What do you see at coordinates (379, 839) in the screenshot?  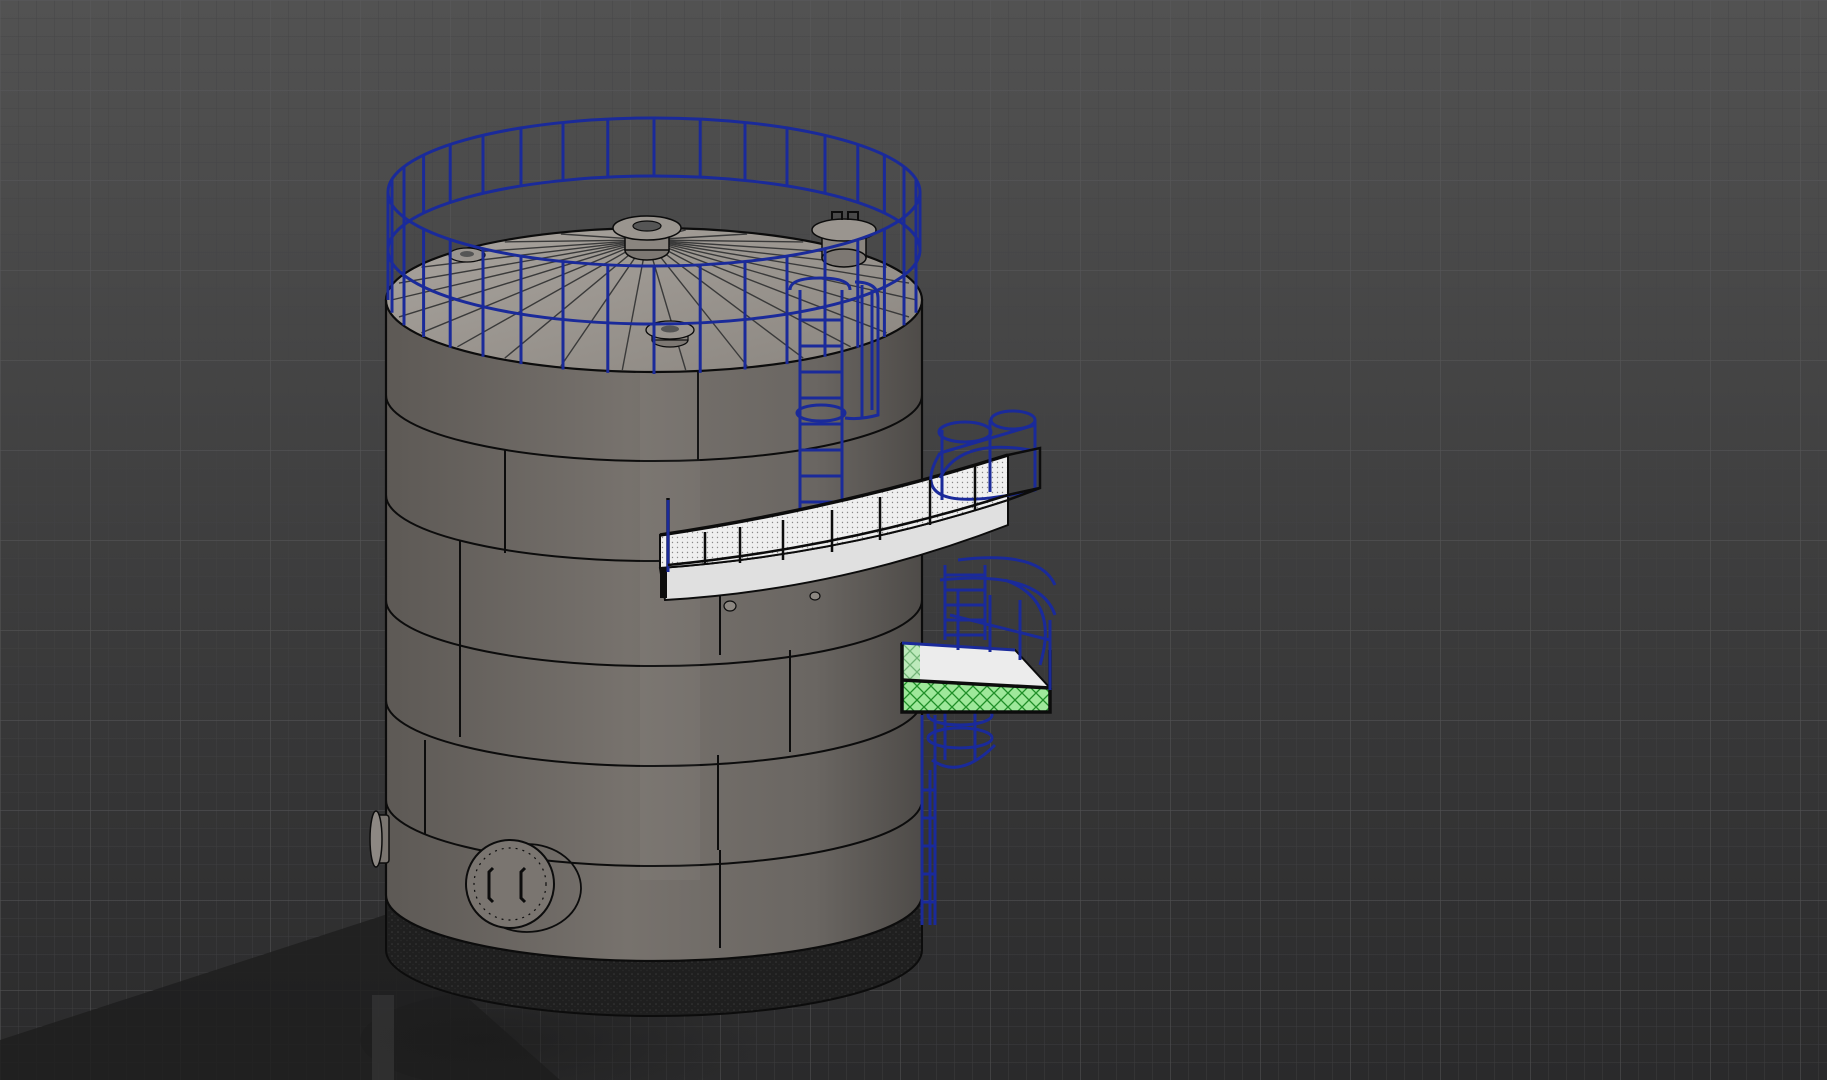 I see `side-nozzle` at bounding box center [379, 839].